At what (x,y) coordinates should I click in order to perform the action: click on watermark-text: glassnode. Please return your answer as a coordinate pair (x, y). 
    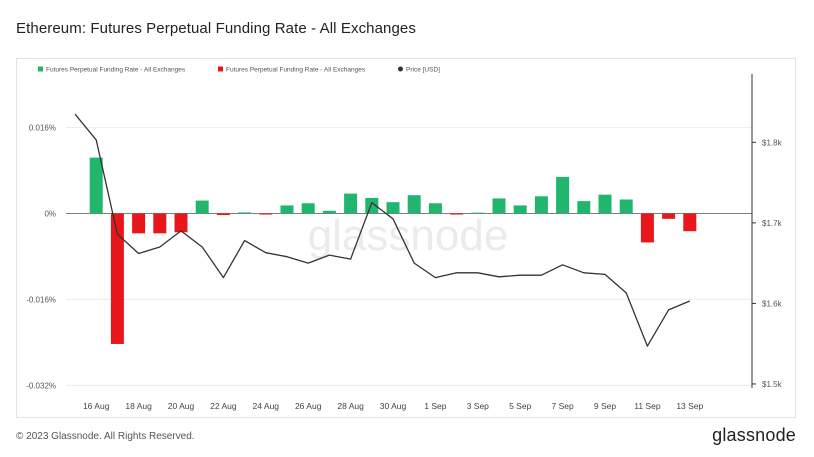
    Looking at the image, I should click on (408, 235).